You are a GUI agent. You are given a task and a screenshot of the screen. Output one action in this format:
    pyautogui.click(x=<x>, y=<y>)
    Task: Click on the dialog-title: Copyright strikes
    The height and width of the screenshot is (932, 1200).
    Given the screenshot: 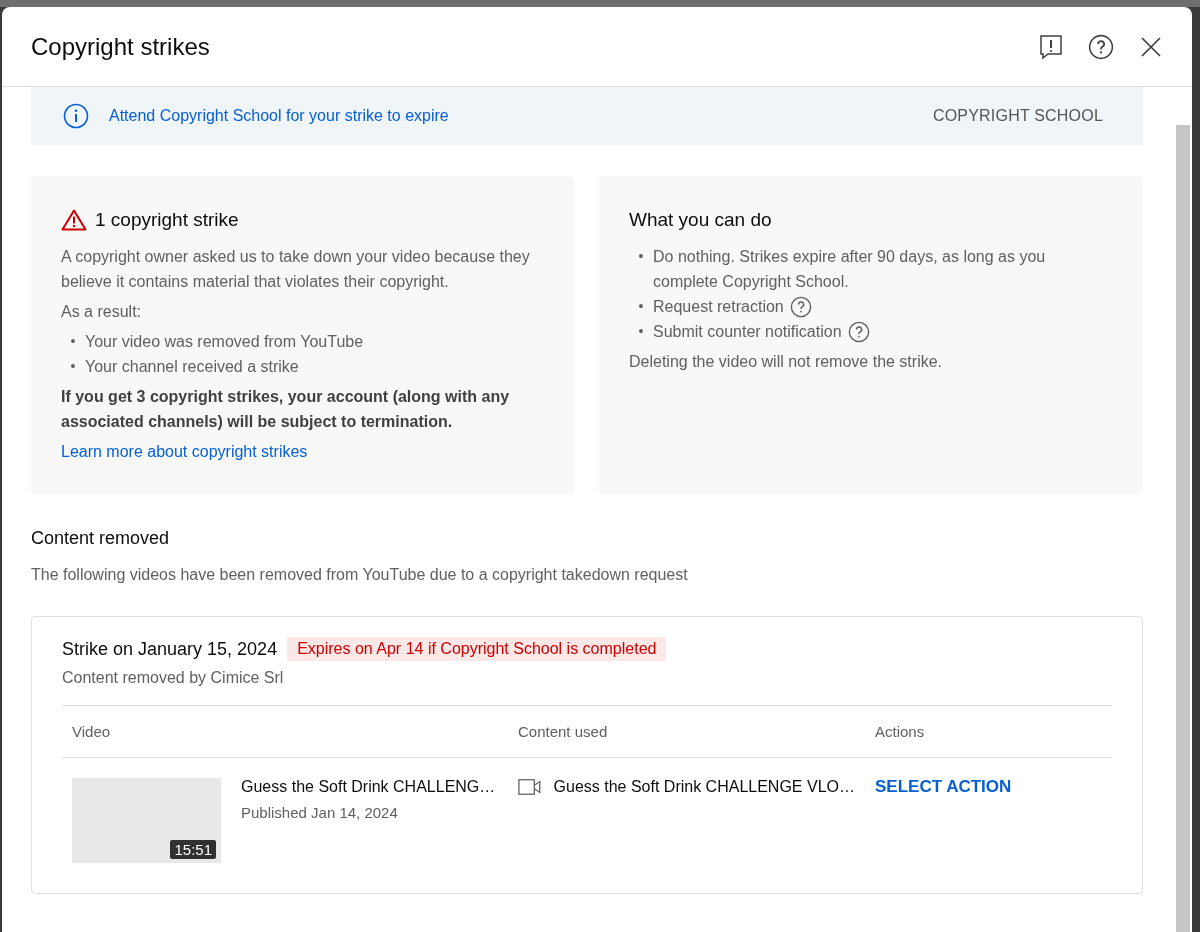 What is the action you would take?
    pyautogui.click(x=121, y=46)
    